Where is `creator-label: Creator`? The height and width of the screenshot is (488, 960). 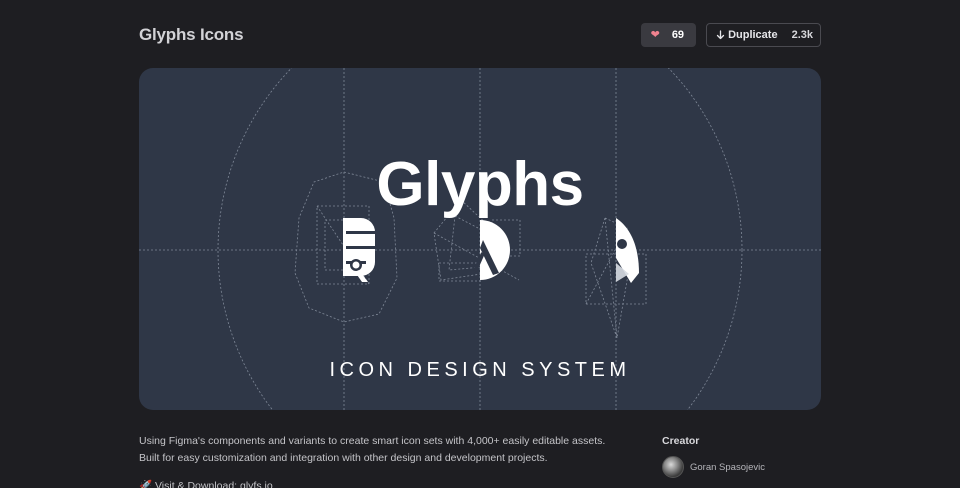 creator-label: Creator is located at coordinates (681, 441).